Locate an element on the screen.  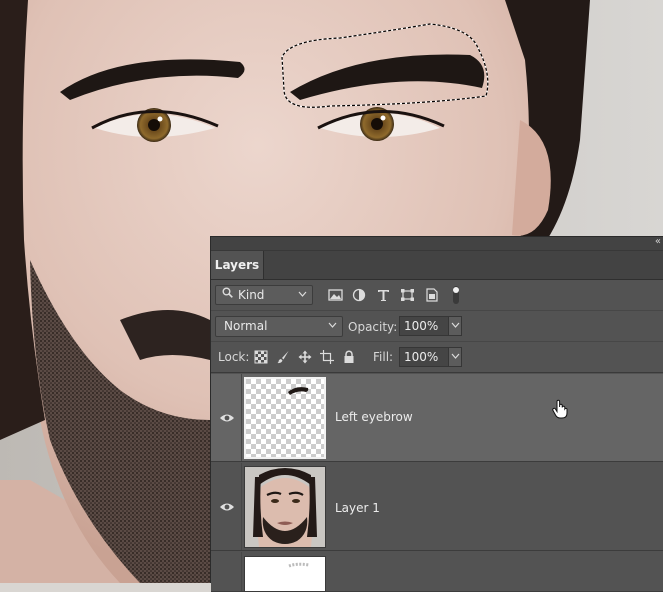
filter-toggle-icon is located at coordinates (456, 295).